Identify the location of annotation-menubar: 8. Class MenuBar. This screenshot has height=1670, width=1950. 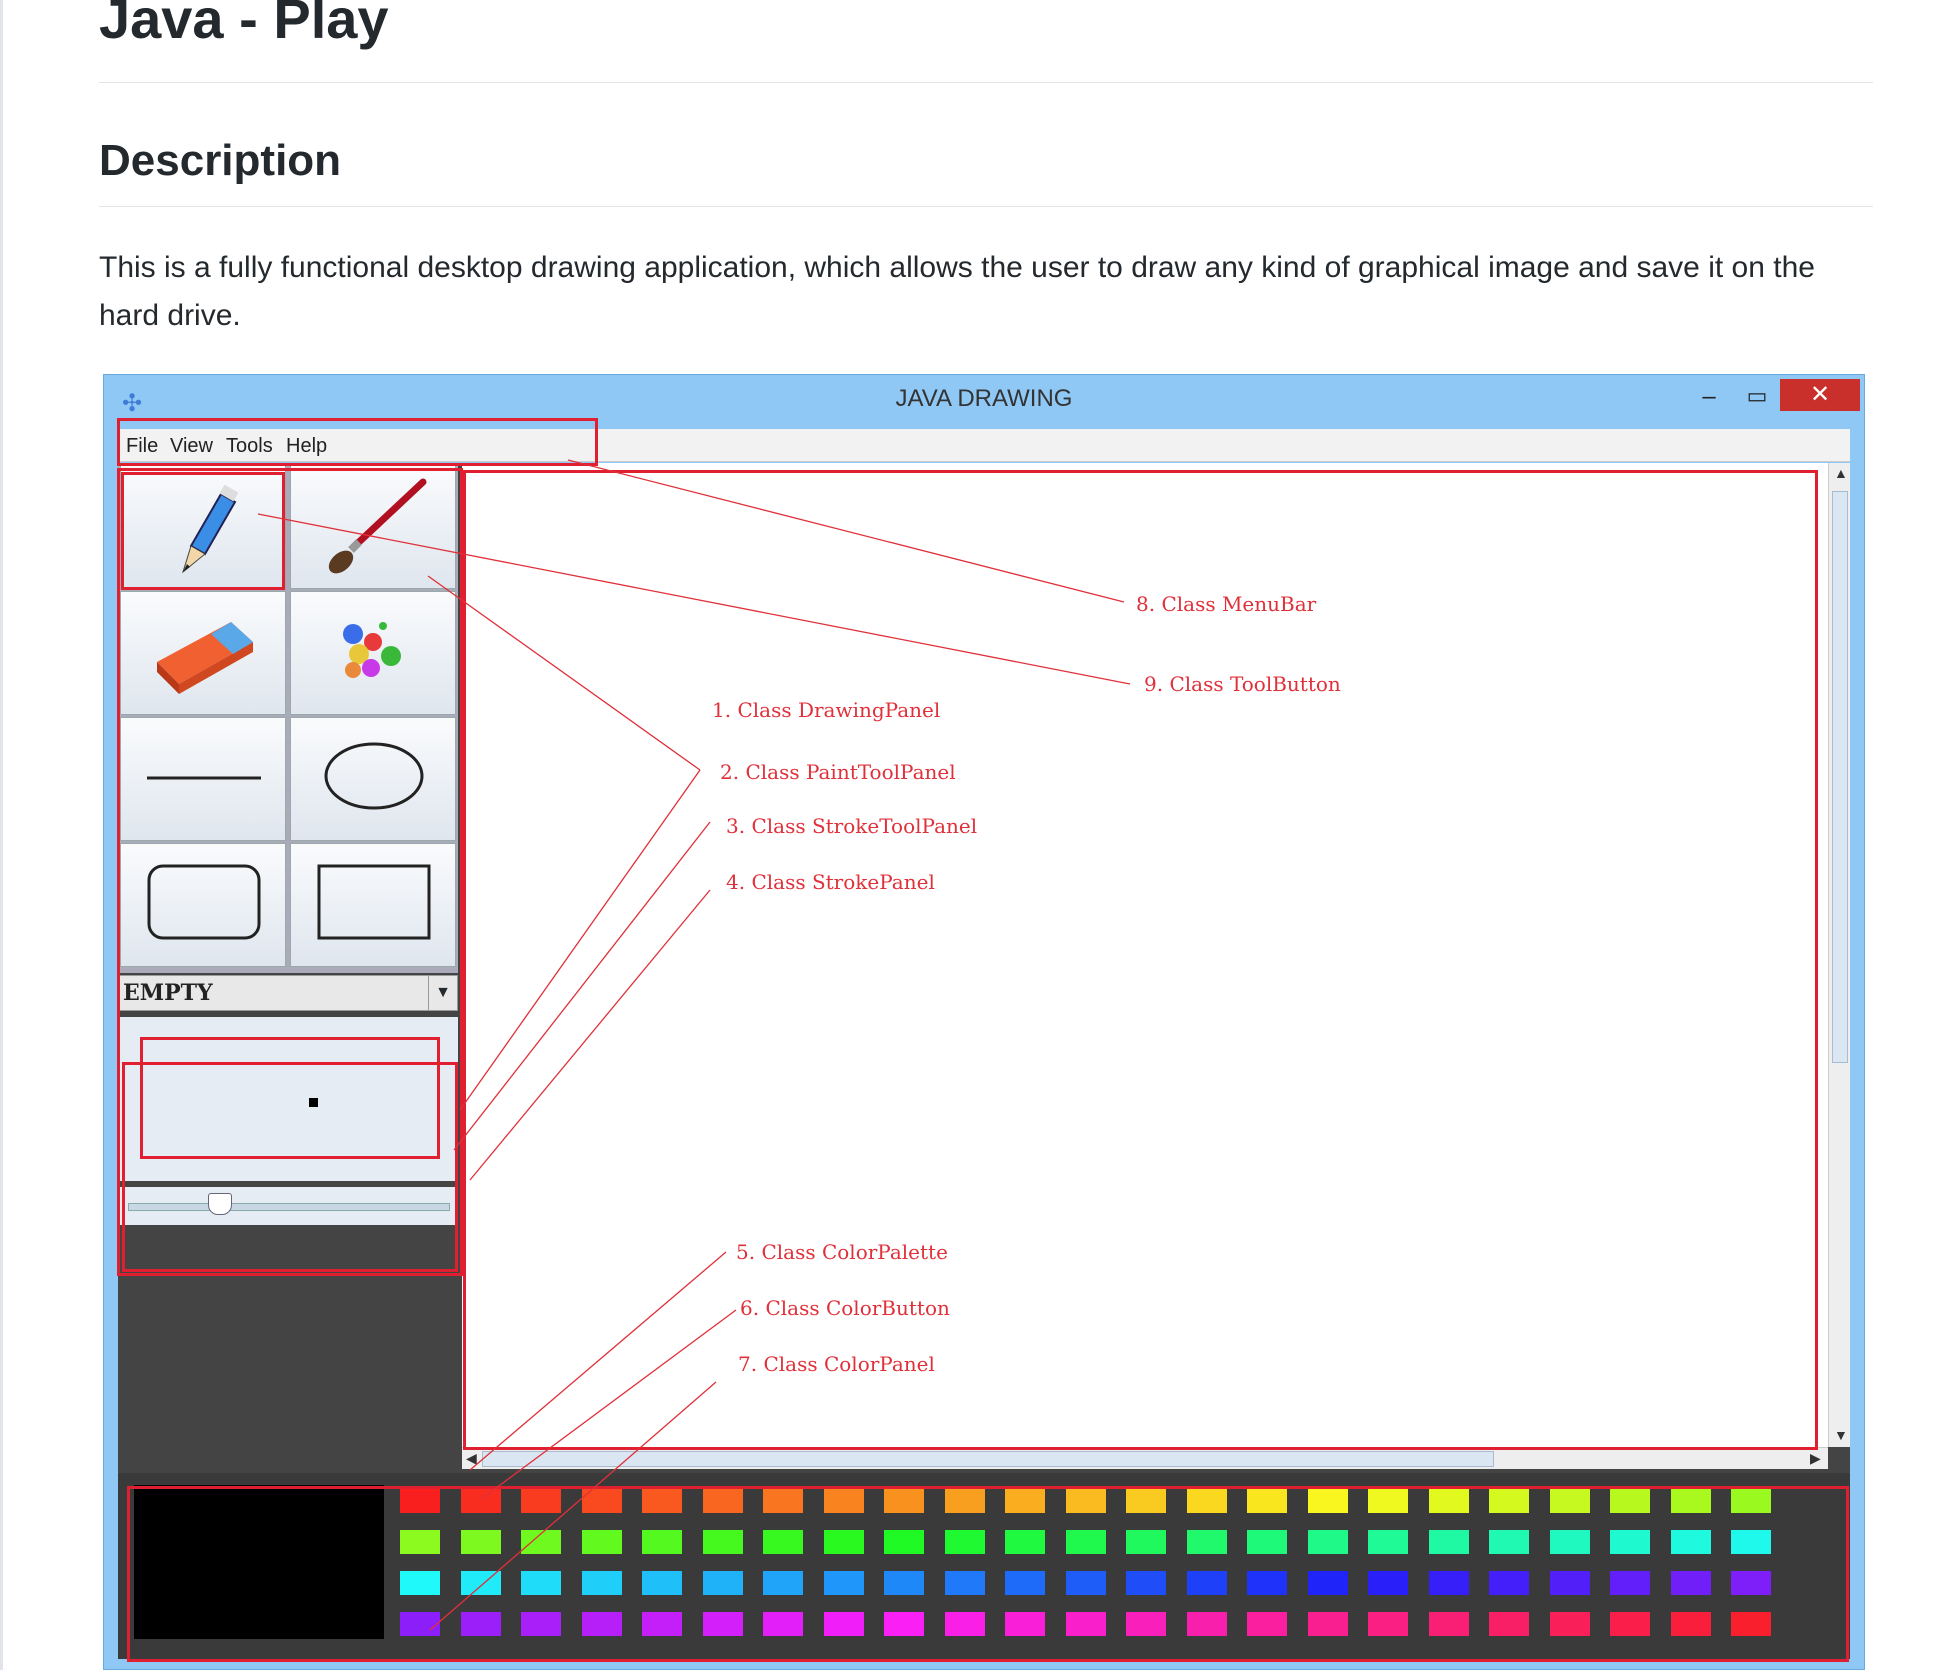
(1226, 604).